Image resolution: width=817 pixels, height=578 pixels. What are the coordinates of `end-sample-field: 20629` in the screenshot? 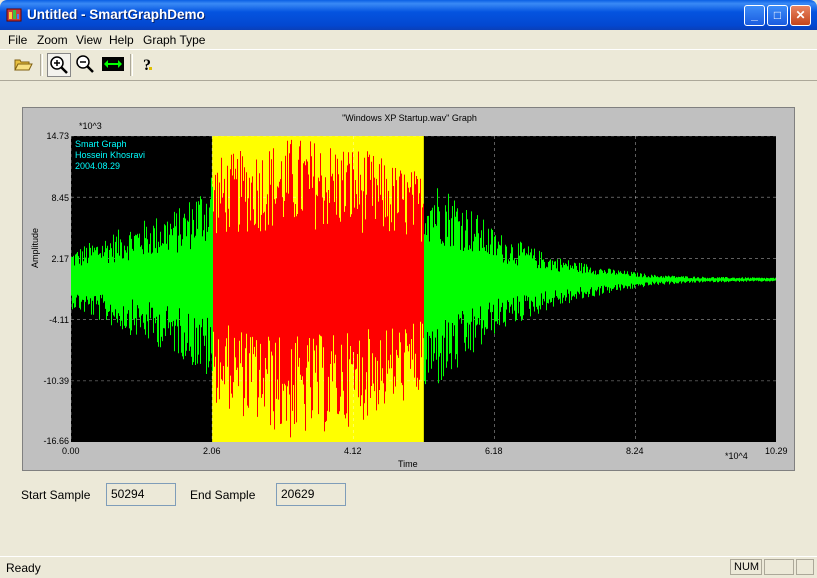 It's located at (311, 494).